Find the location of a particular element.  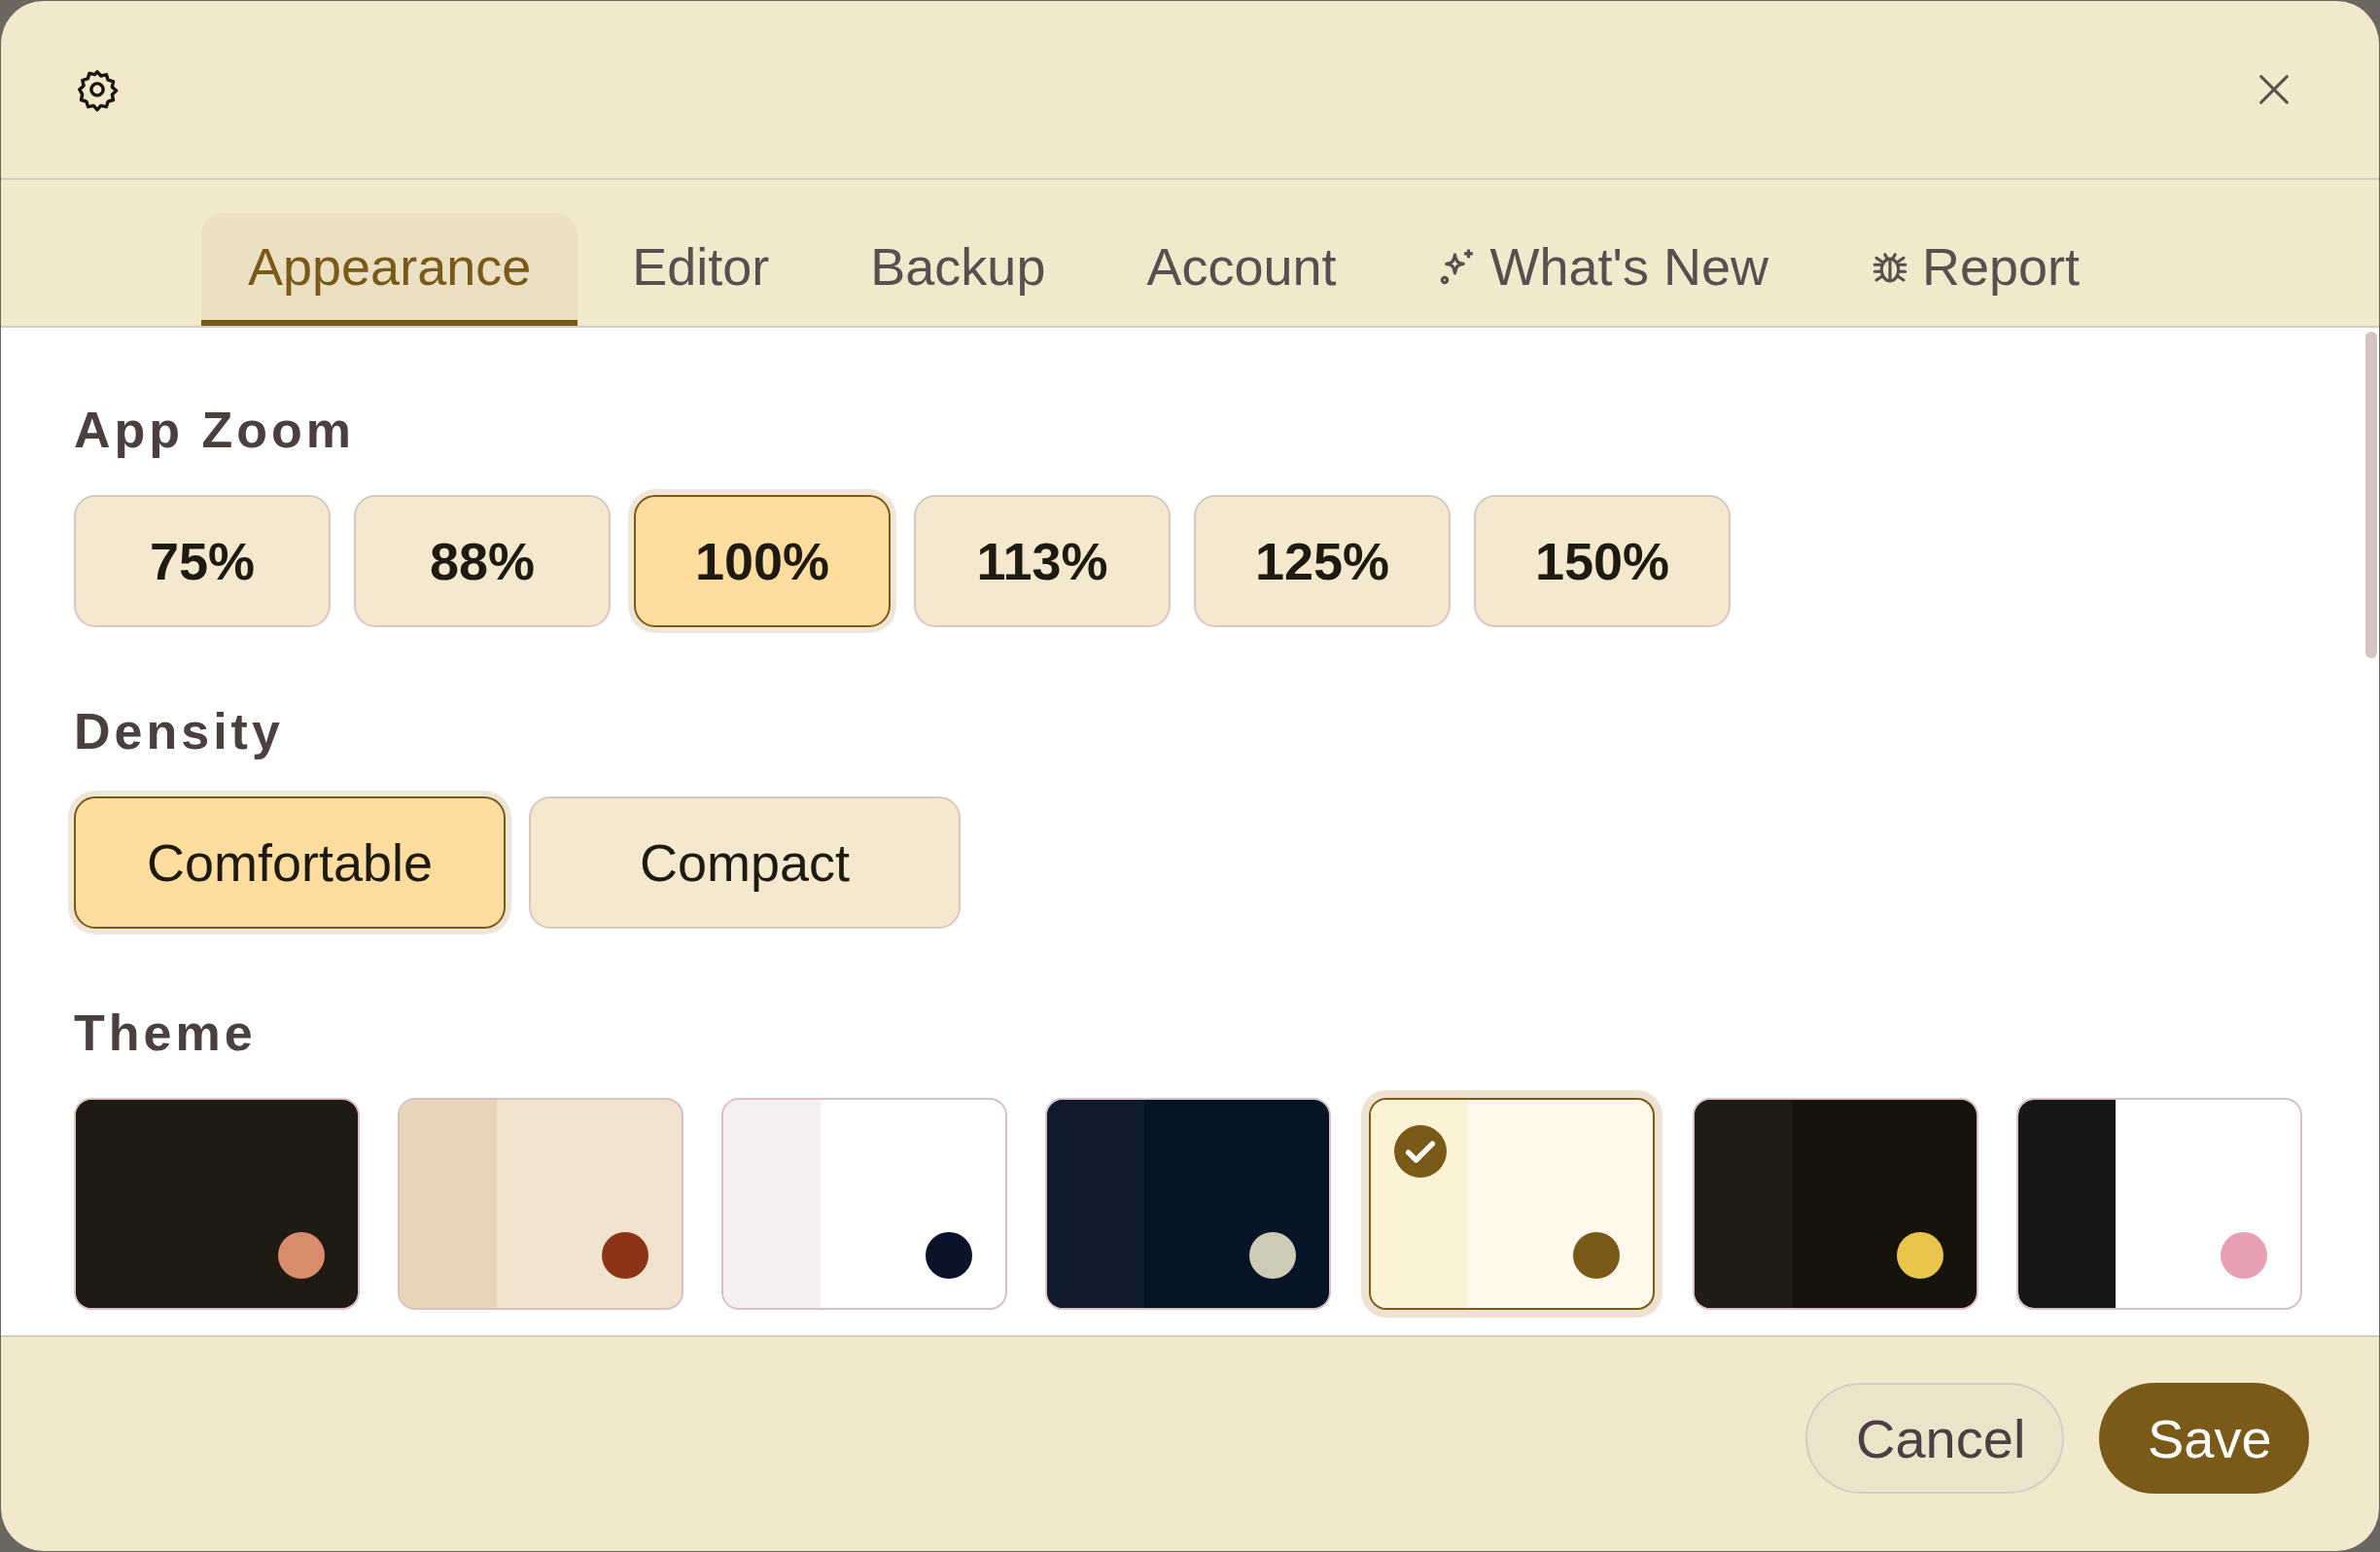

section-title: Theme is located at coordinates (166, 1033).